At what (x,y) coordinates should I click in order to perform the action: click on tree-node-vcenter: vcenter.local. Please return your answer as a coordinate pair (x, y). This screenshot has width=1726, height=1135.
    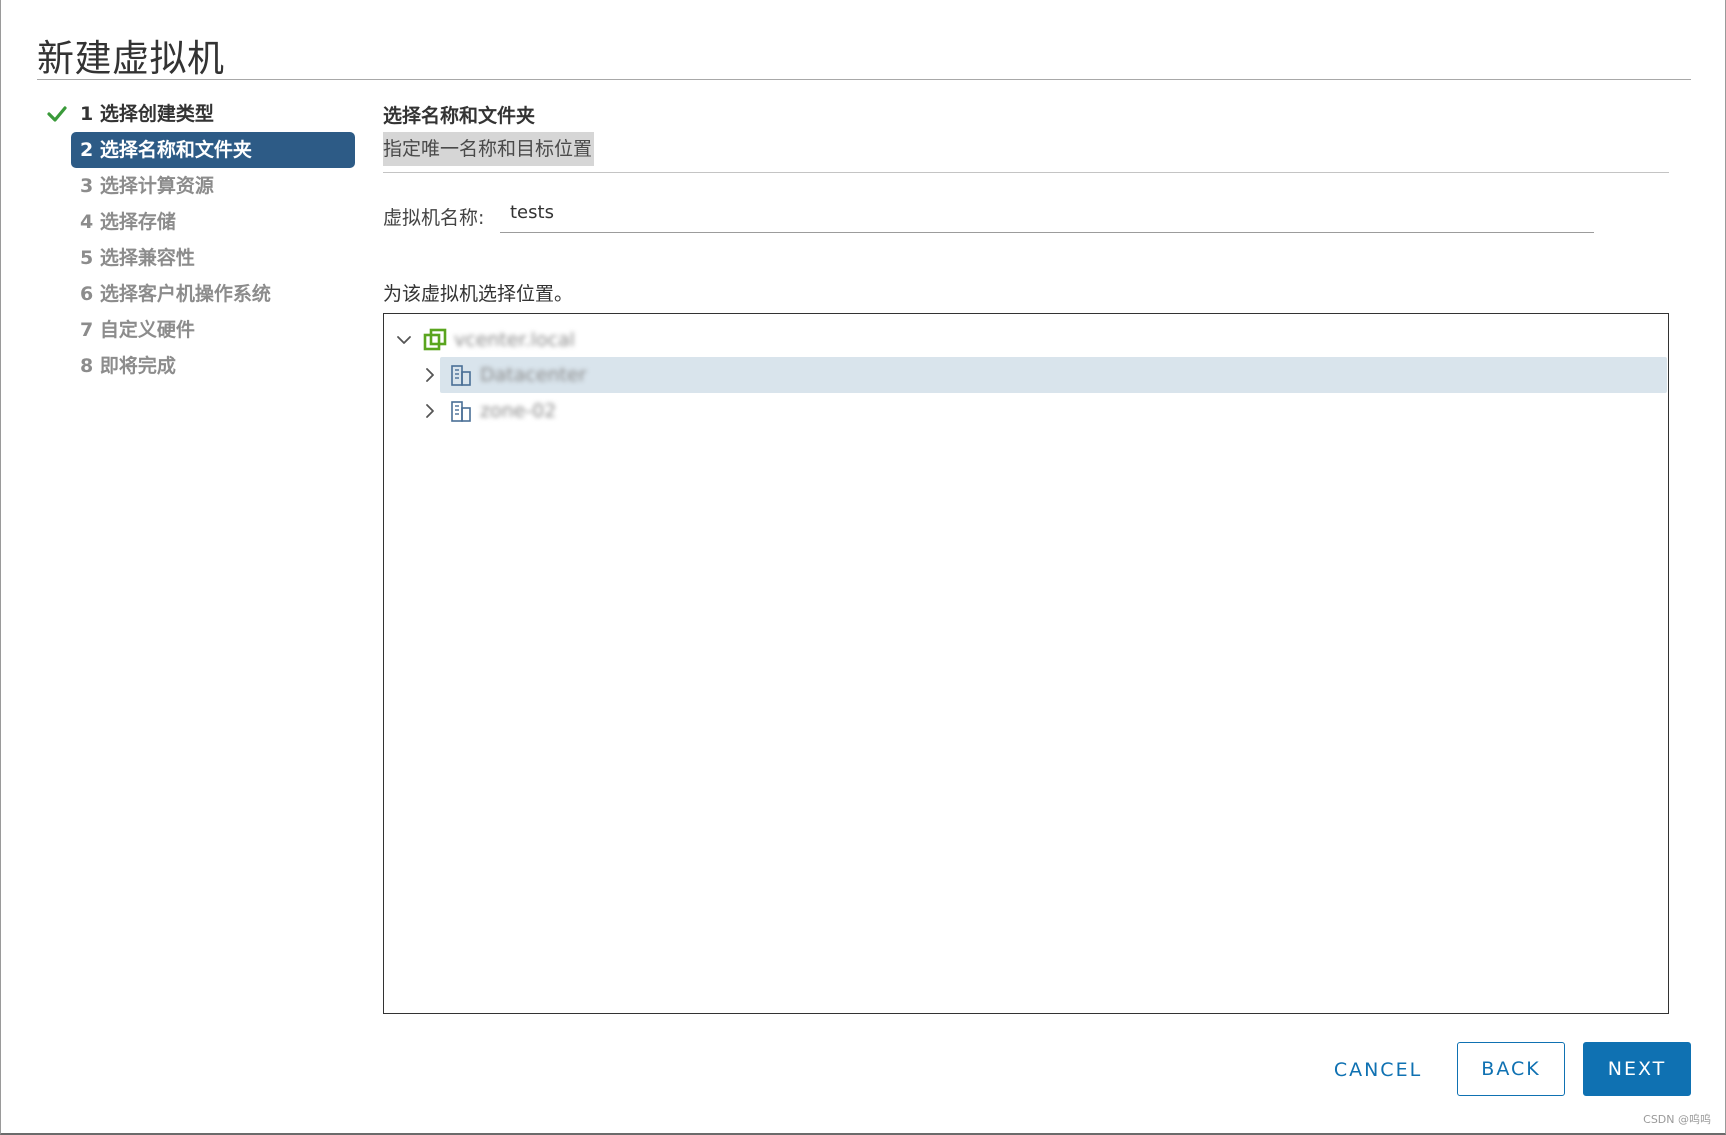
    Looking at the image, I should click on (484, 340).